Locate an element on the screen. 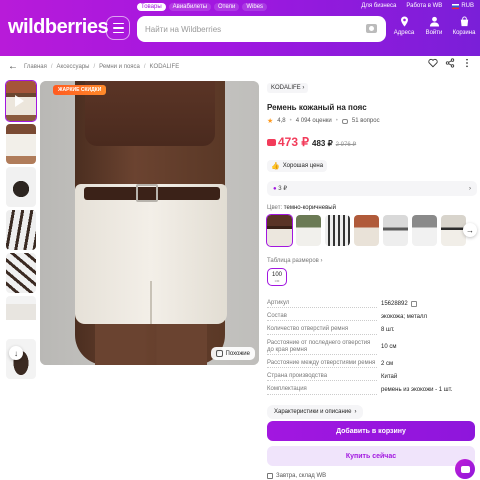 The image size is (480, 480). more-icon is located at coordinates (467, 63).